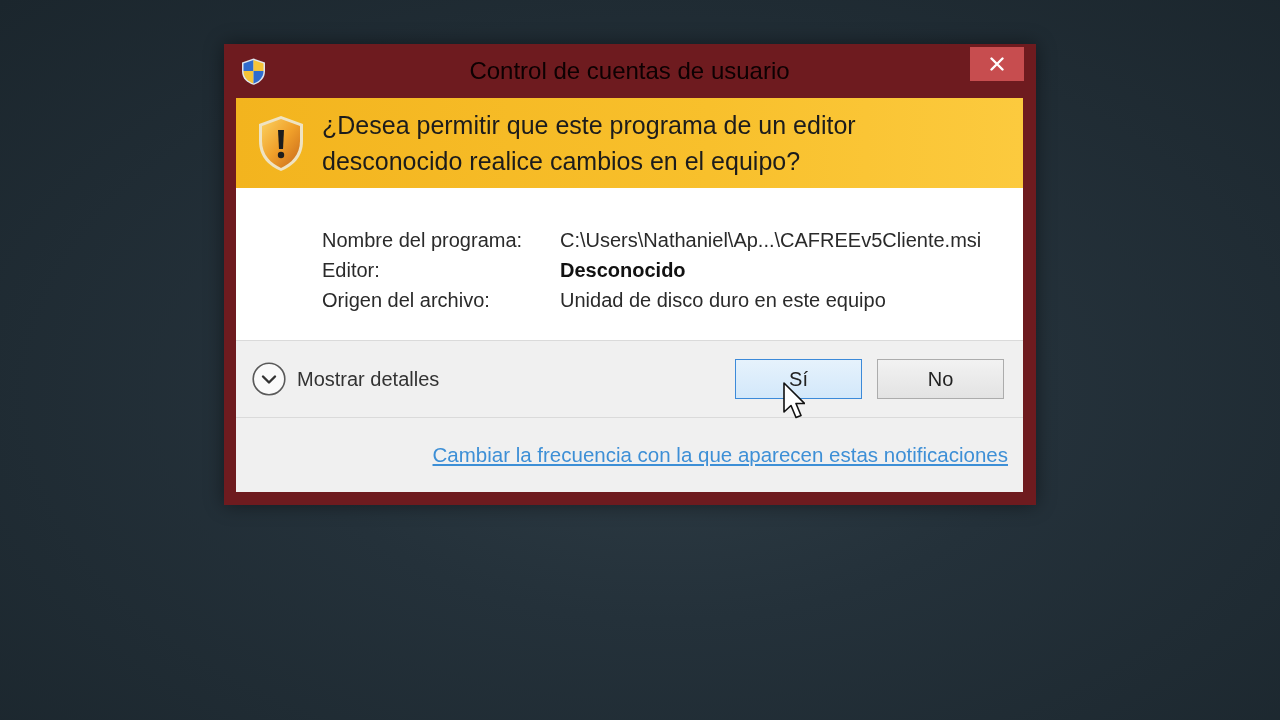  I want to click on close-icon, so click(997, 64).